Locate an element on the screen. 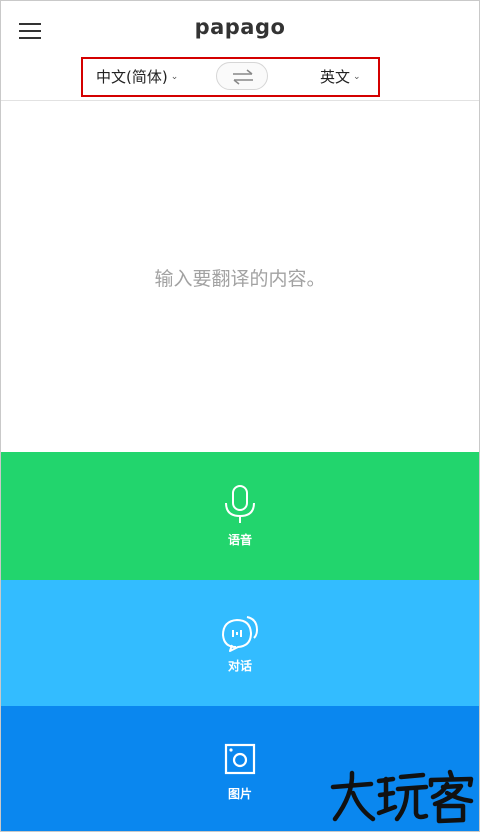 The width and height of the screenshot is (480, 832). swap-arrows-icon is located at coordinates (243, 77).